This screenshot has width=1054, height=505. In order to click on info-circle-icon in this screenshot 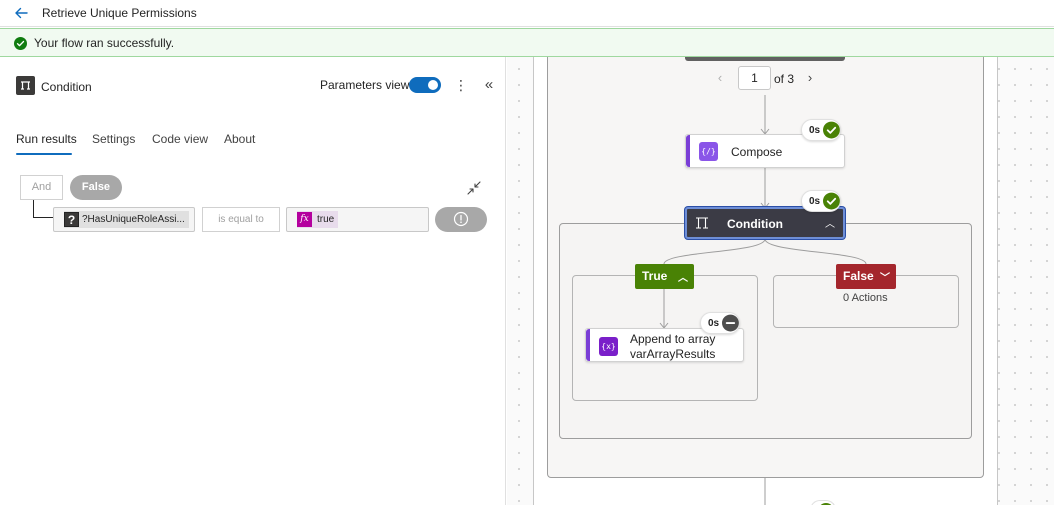, I will do `click(461, 219)`.